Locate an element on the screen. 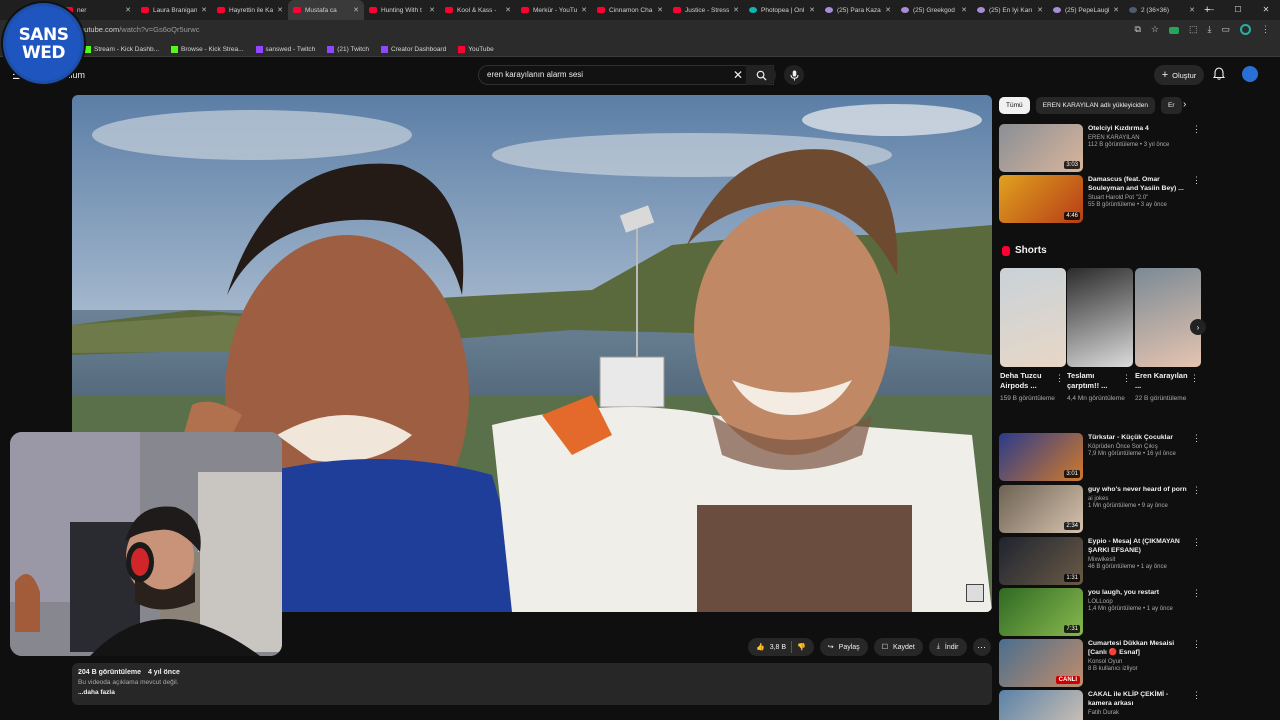  browser-tab: Merkür - YouTu ✕ is located at coordinates (554, 10).